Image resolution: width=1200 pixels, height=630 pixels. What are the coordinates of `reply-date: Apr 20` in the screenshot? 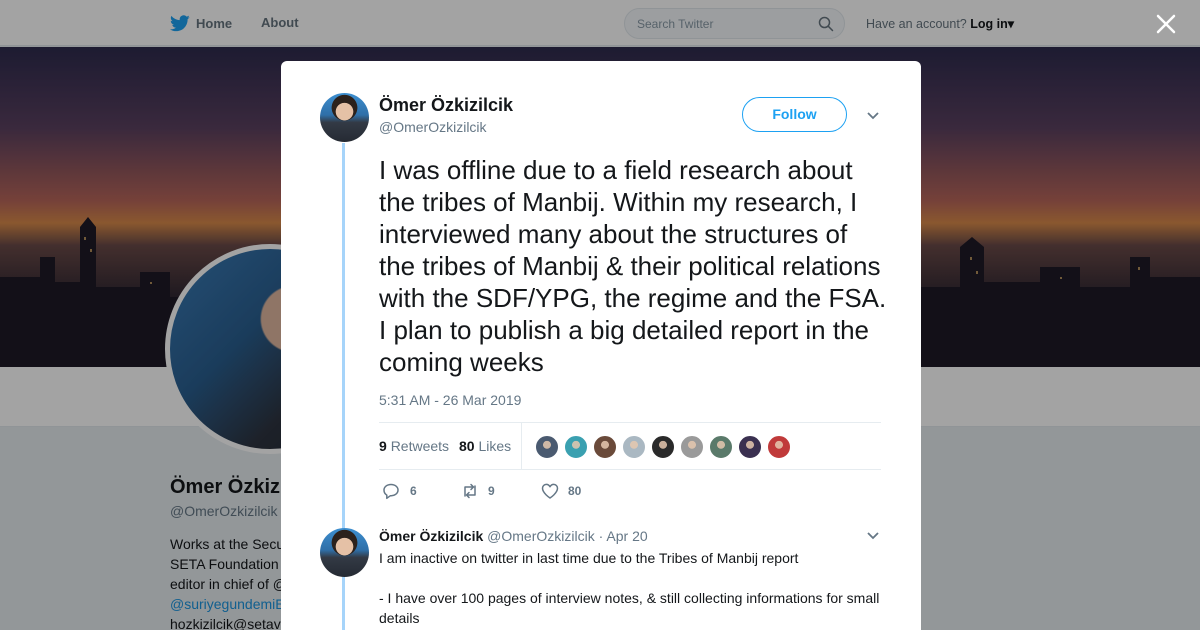 It's located at (626, 536).